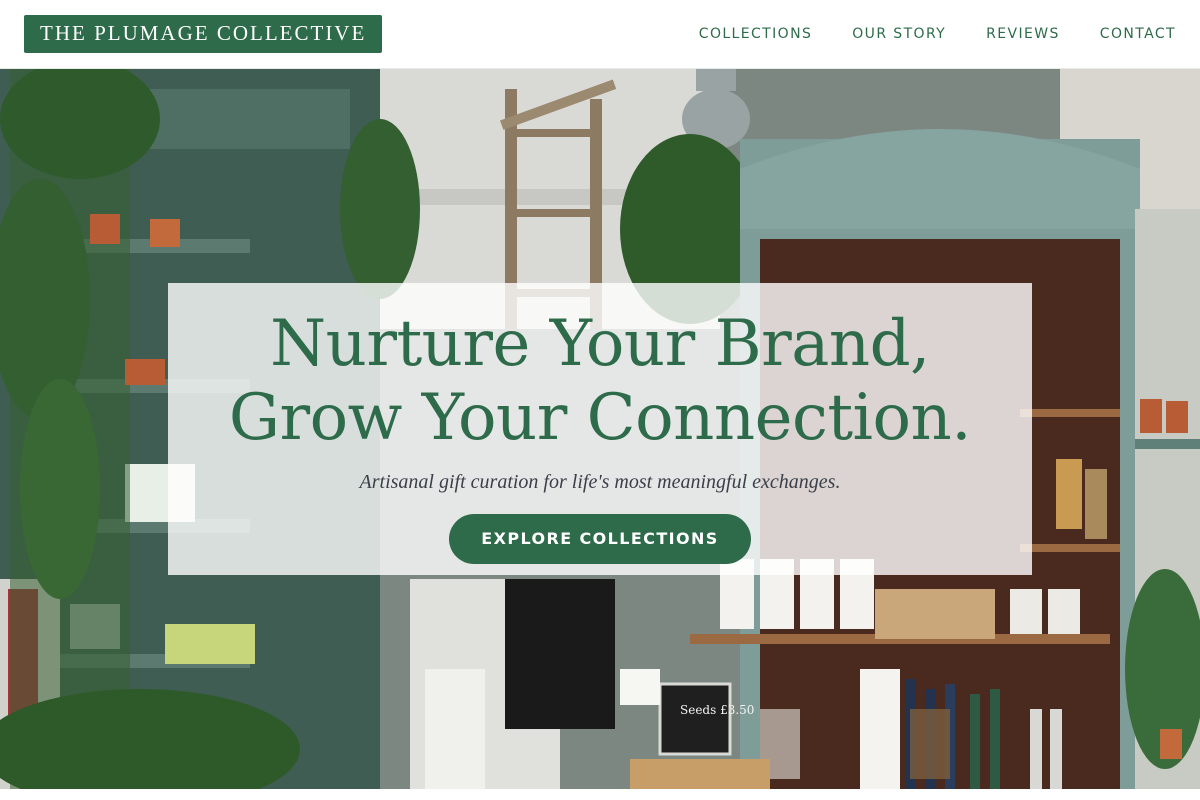 The height and width of the screenshot is (800, 1200). Describe the element at coordinates (717, 710) in the screenshot. I see `seeds-sign-text: Seeds £3.50` at that location.